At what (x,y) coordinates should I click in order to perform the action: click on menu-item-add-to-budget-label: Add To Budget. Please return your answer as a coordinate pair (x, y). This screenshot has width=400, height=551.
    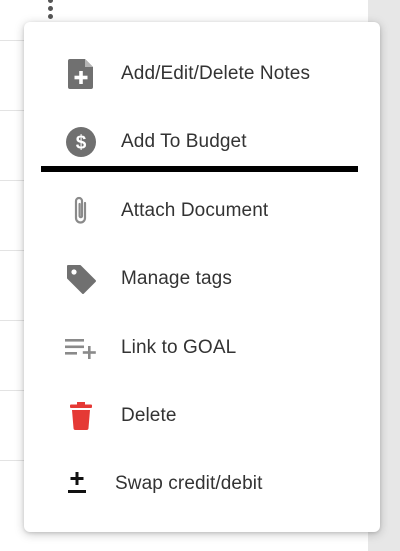
    Looking at the image, I should click on (184, 141).